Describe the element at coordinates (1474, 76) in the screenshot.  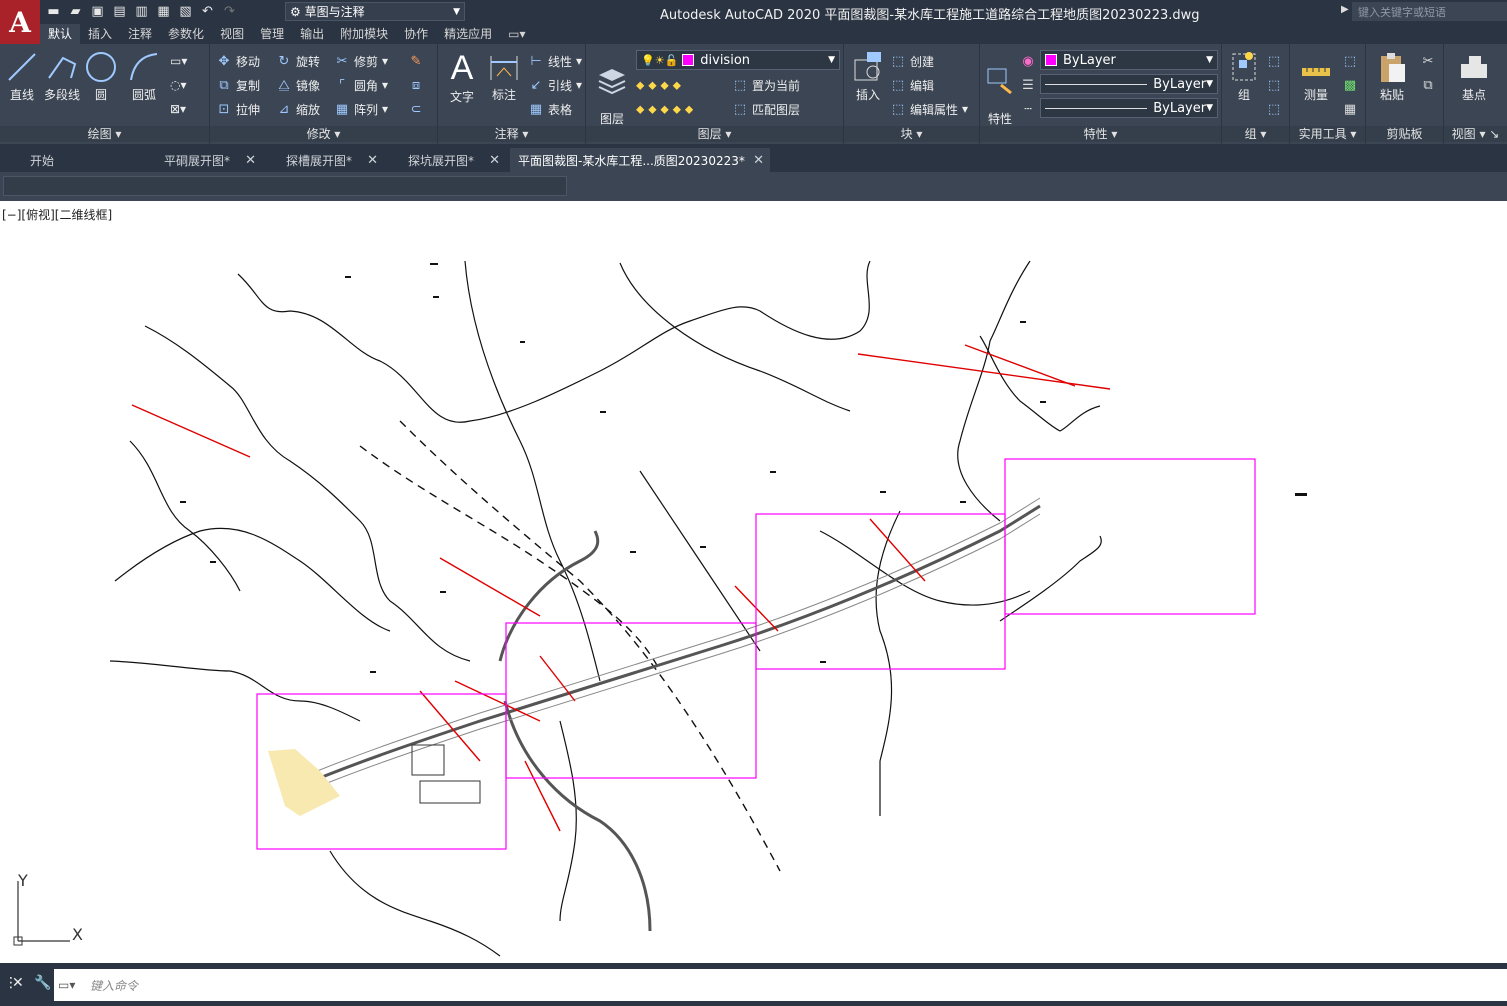
I see `base-view-button: 基点` at that location.